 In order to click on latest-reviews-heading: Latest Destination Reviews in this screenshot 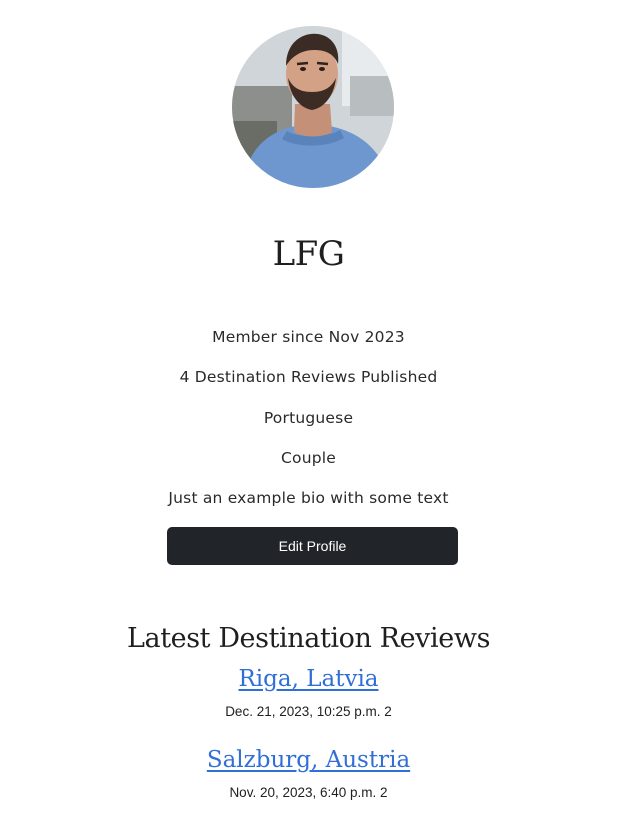, I will do `click(308, 638)`.